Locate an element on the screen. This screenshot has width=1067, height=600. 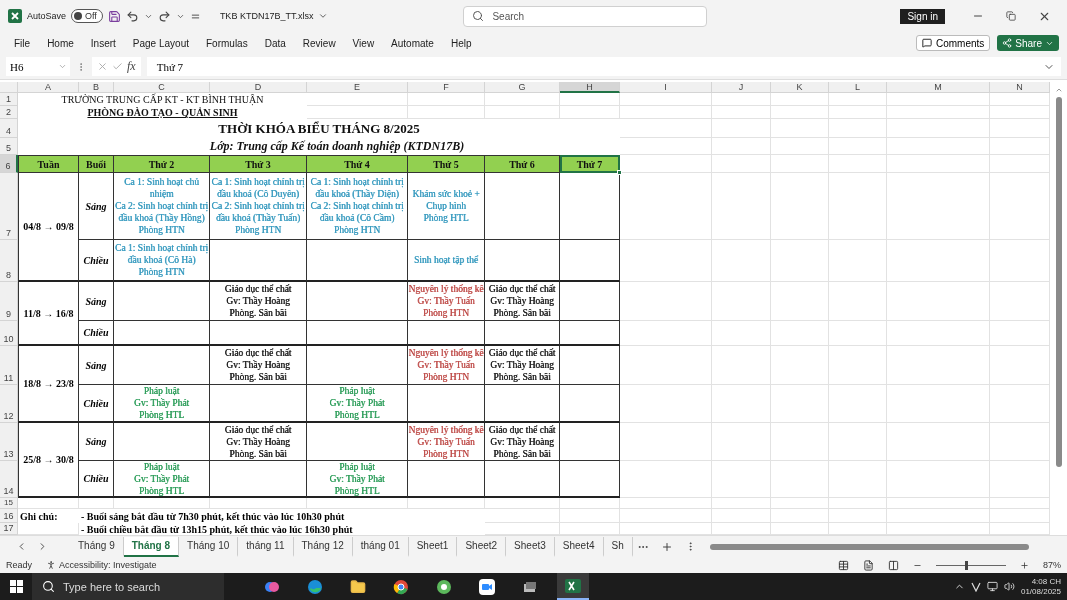
sheet-tab: Sheet1 is located at coordinates (433, 546).